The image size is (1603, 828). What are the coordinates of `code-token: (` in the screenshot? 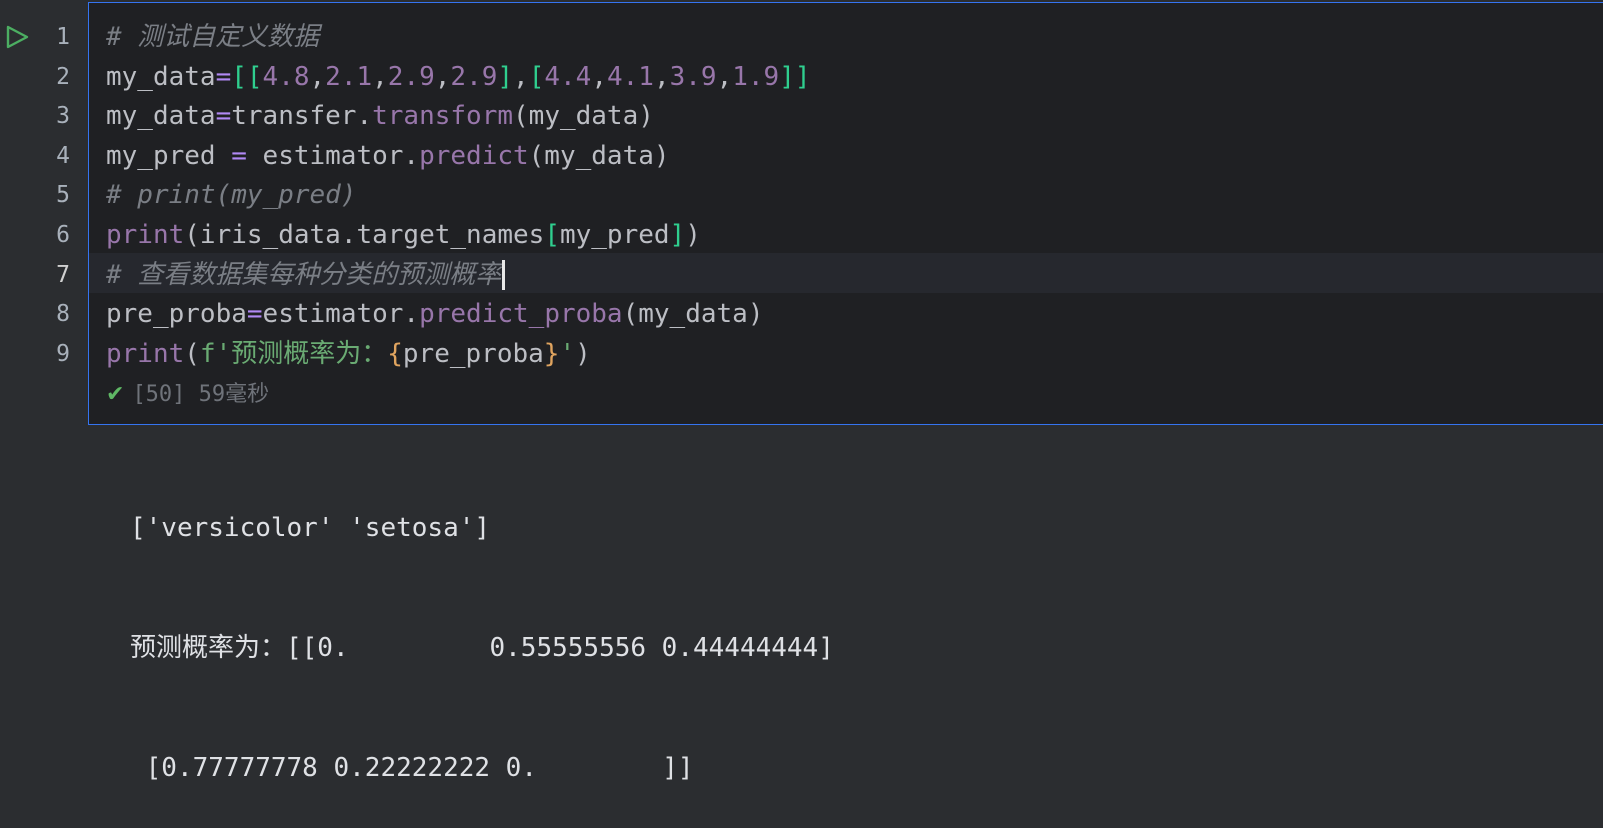 It's located at (192, 353).